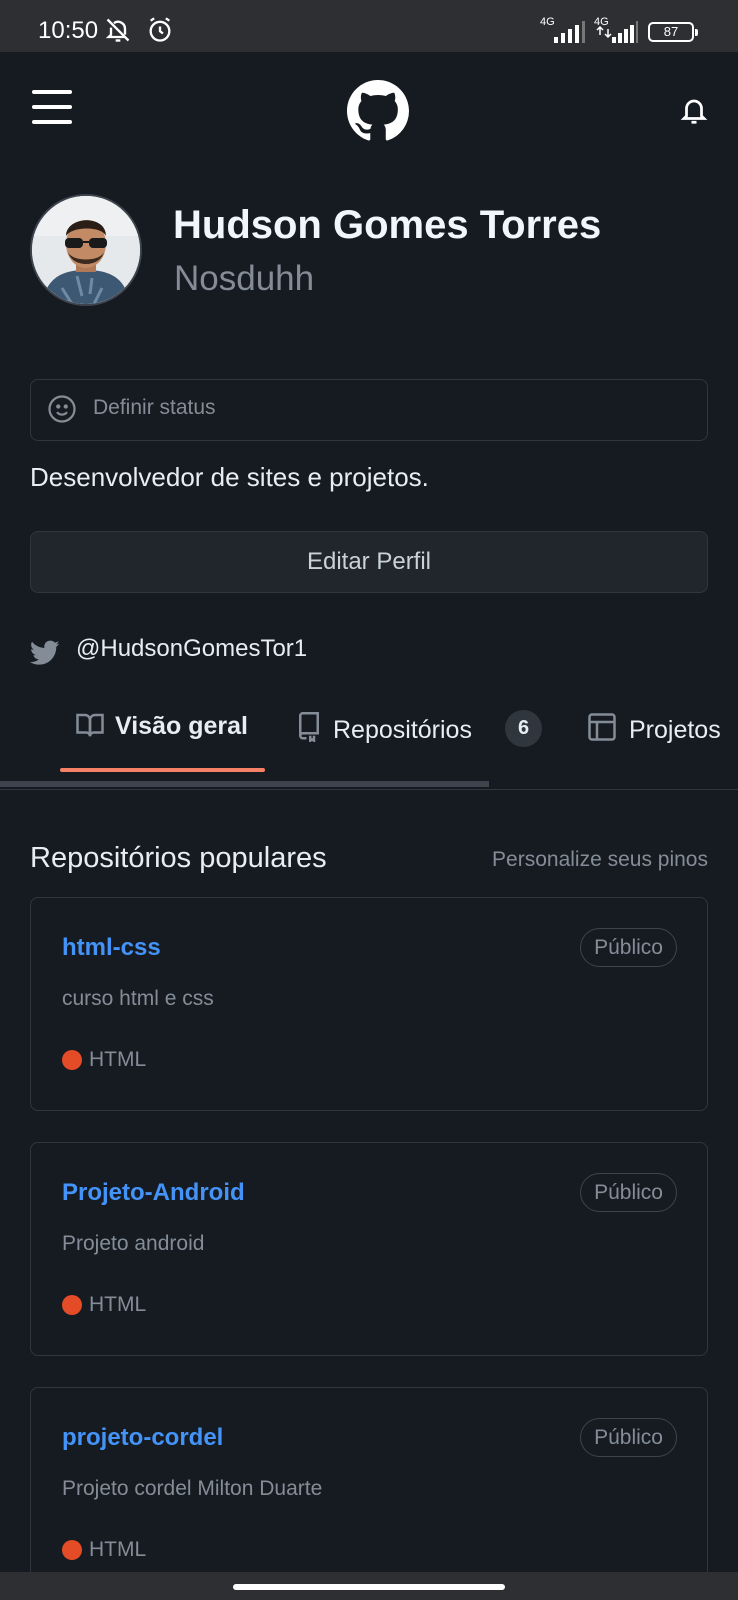 The width and height of the screenshot is (738, 1600). I want to click on customize-pins-link: Personalize seus pinos, so click(600, 860).